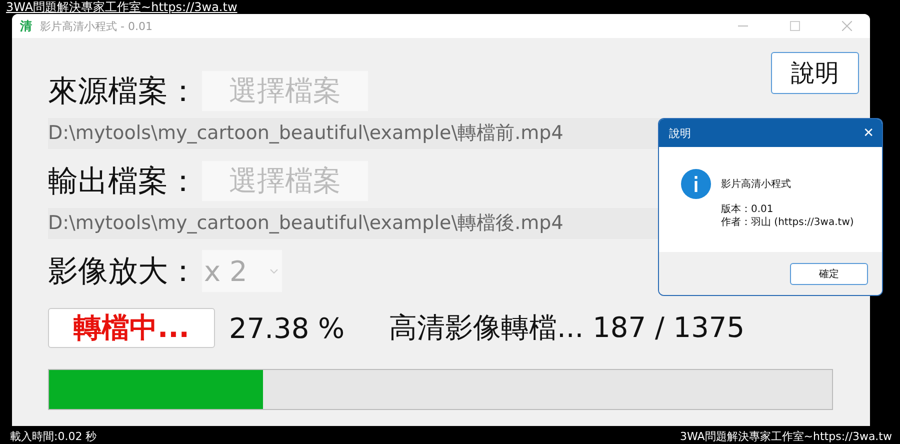 The height and width of the screenshot is (444, 900). I want to click on close-icon, so click(847, 26).